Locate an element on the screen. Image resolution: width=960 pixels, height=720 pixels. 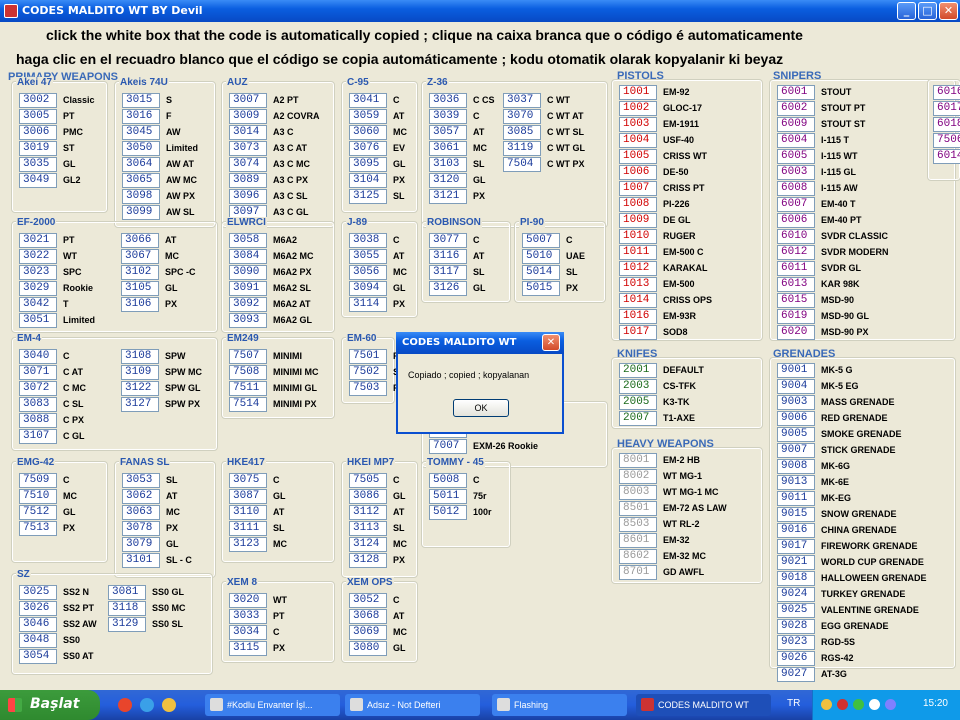
code-box: 6011 is located at coordinates (796, 268).